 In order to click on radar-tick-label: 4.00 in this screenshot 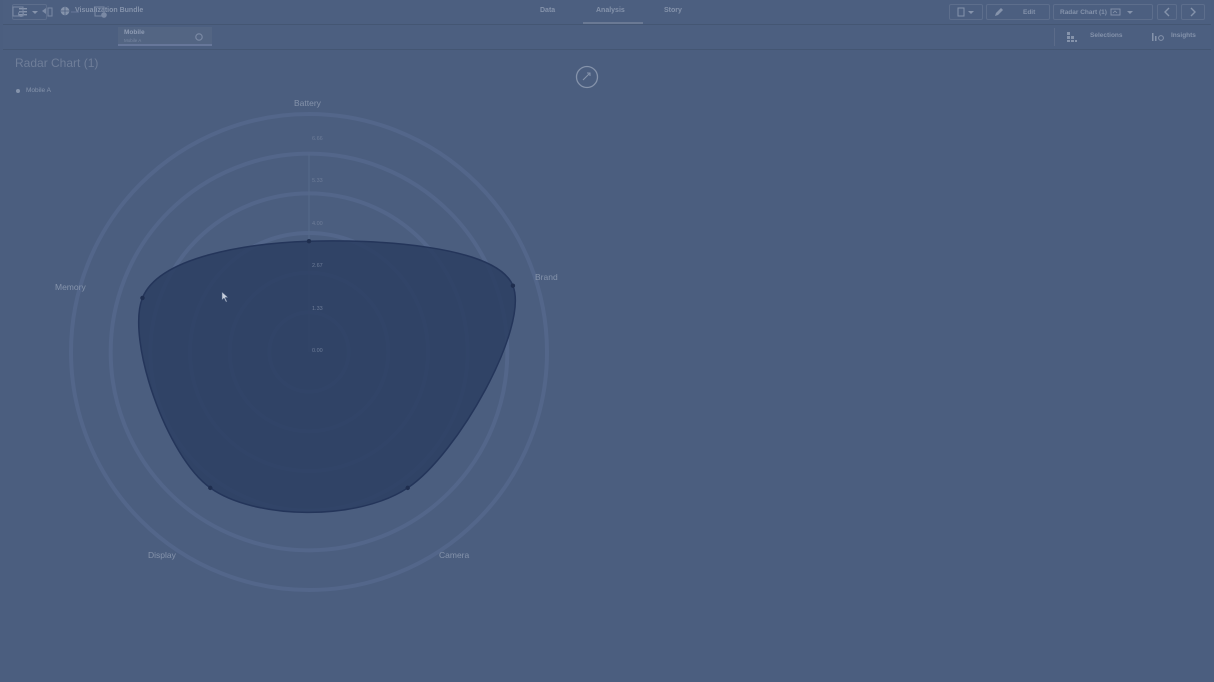, I will do `click(317, 223)`.